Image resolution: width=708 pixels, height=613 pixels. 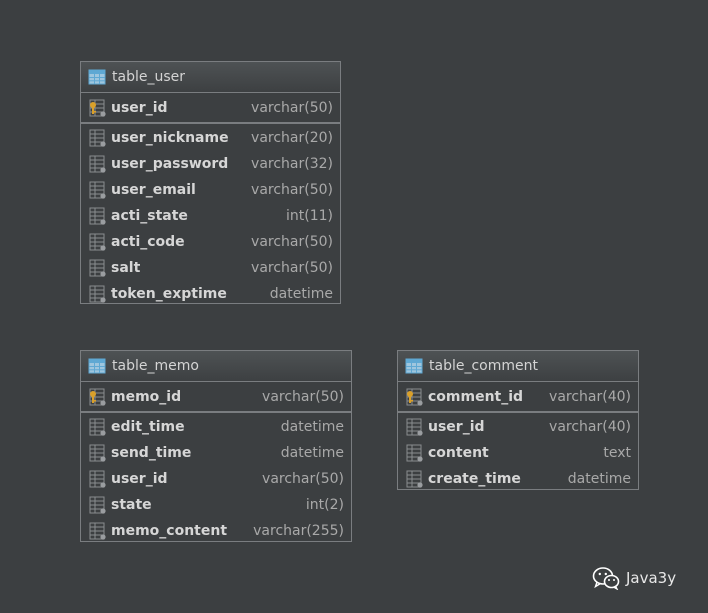 I want to click on column-type: int(11), so click(x=309, y=216).